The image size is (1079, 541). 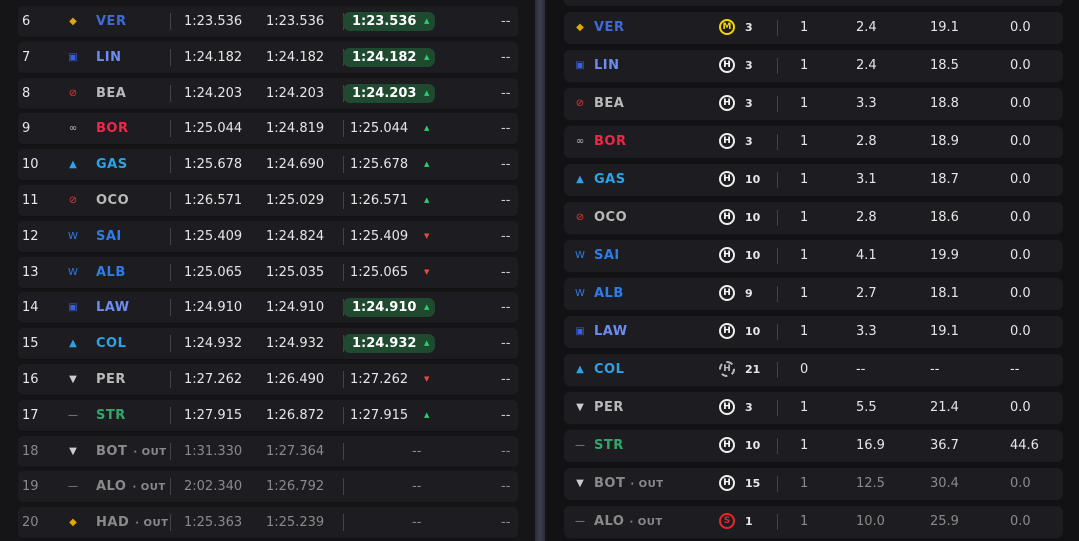 I want to click on best-lap-time: 1:25.035, so click(x=295, y=272).